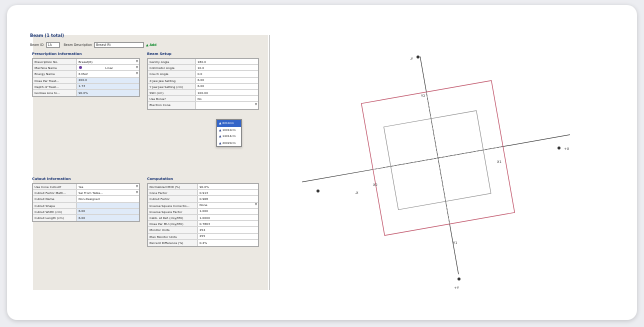  I want to click on top-axis-end-marker, so click(418, 57).